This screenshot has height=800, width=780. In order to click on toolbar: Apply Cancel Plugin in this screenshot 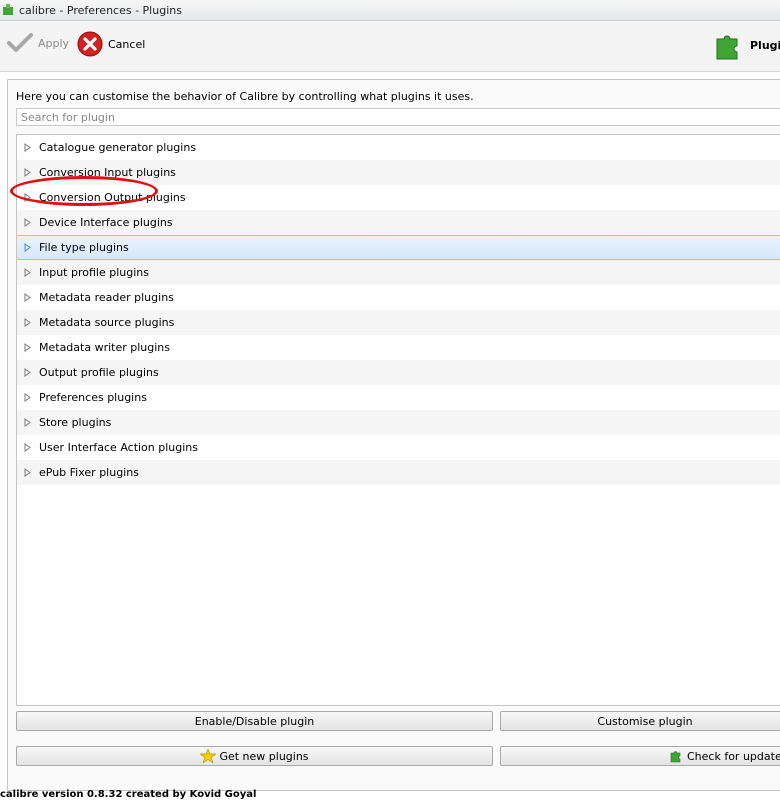, I will do `click(390, 46)`.